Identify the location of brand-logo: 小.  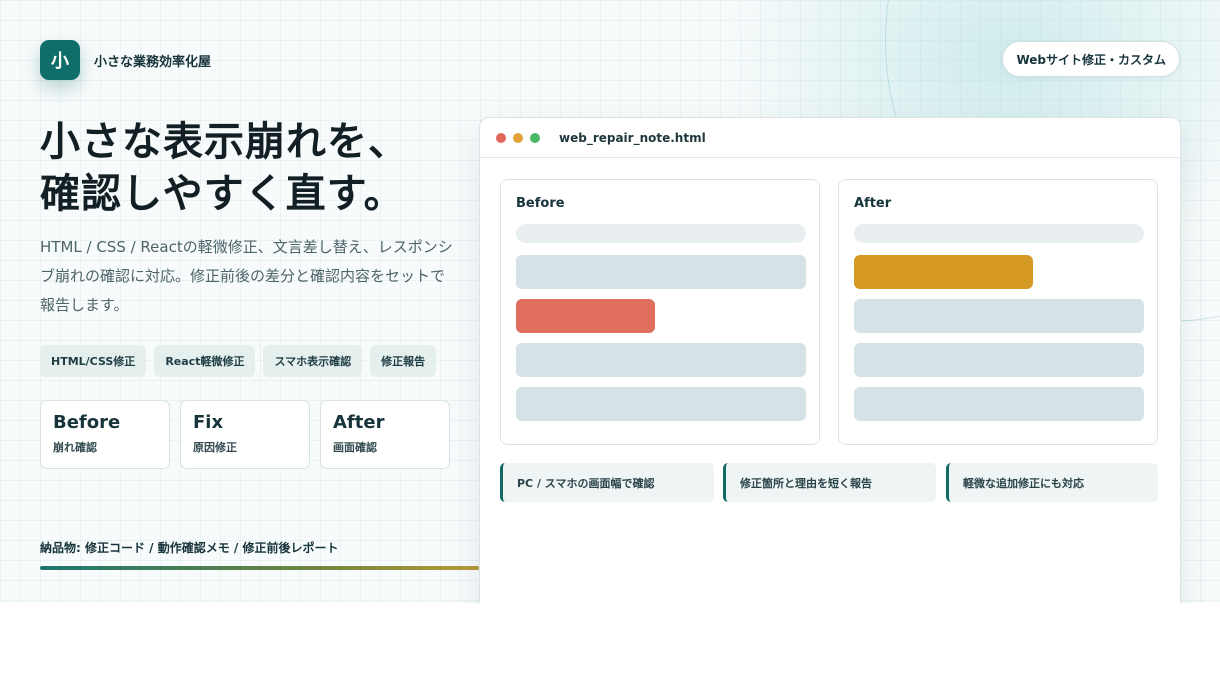
(60, 60).